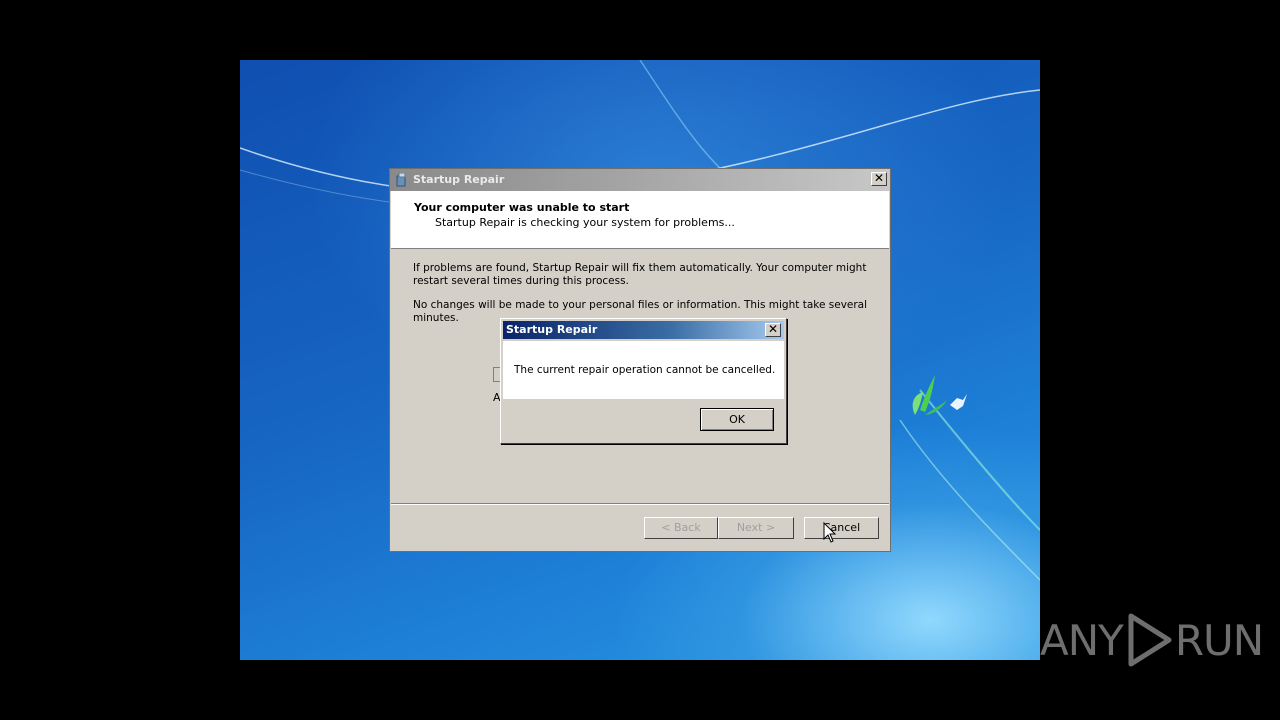  Describe the element at coordinates (401, 180) in the screenshot. I see `startup-repair-icon` at that location.